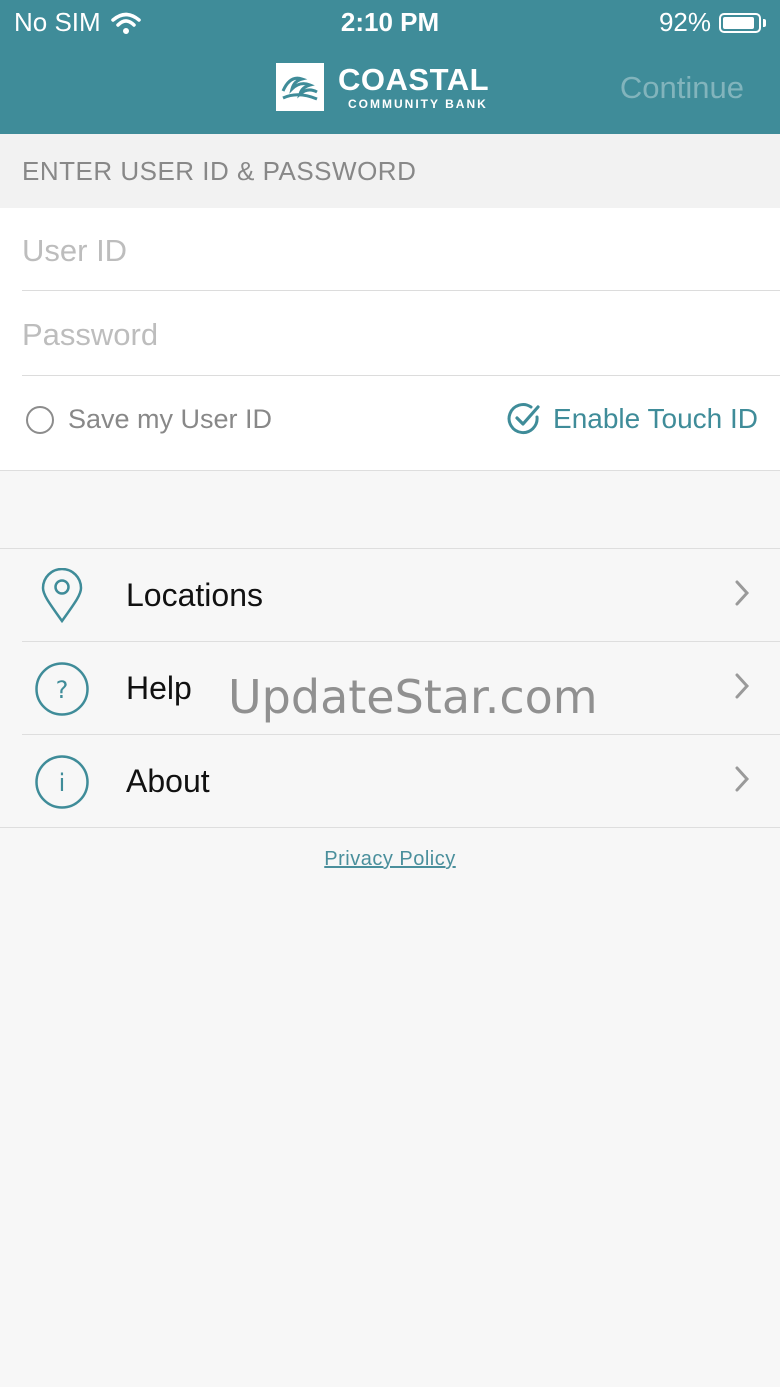 The image size is (780, 1387). I want to click on menu-item-locations: Locations, so click(390, 595).